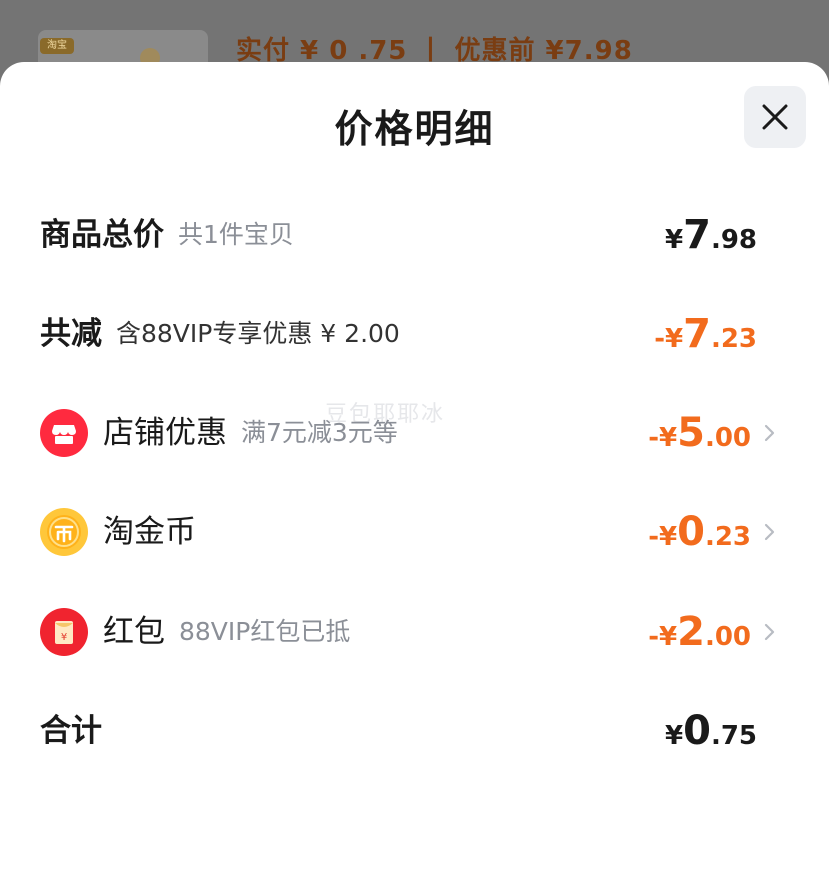  Describe the element at coordinates (167, 235) in the screenshot. I see `row-label-wrap: 商品总价 共1件宝贝` at that location.